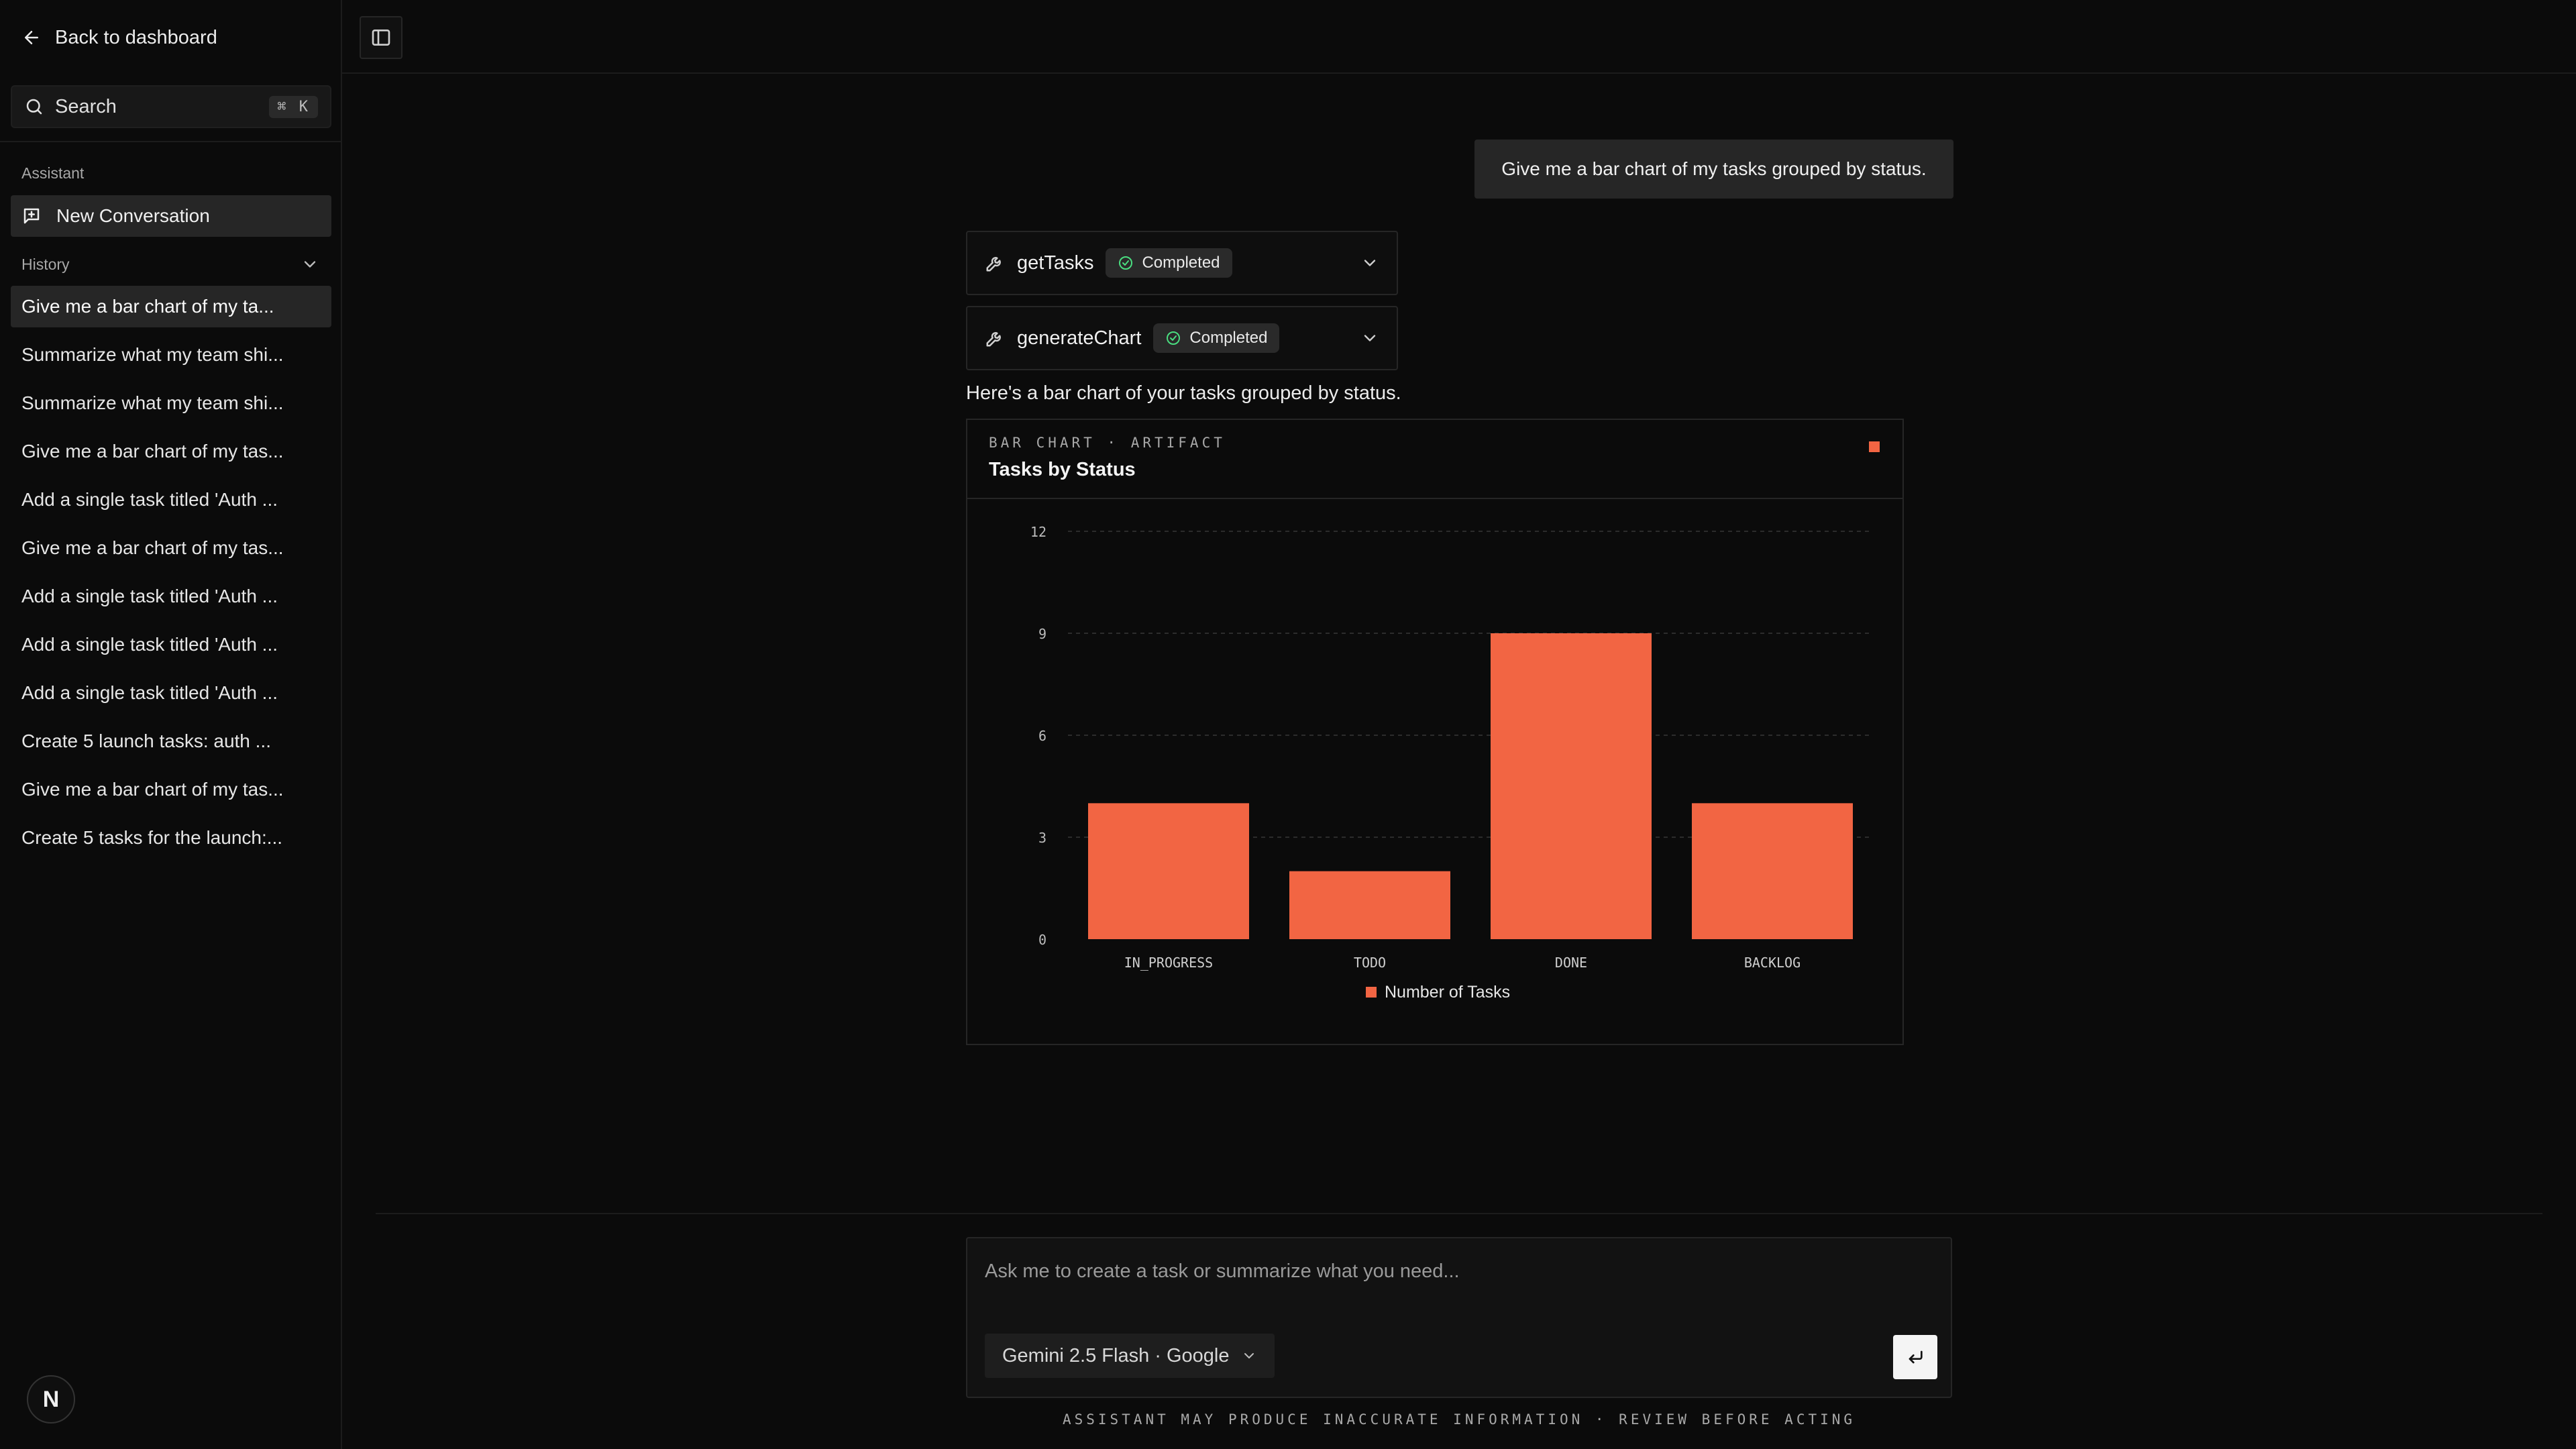 This screenshot has height=1449, width=2576. Describe the element at coordinates (1042, 736) in the screenshot. I see `y-tick-label: 6` at that location.